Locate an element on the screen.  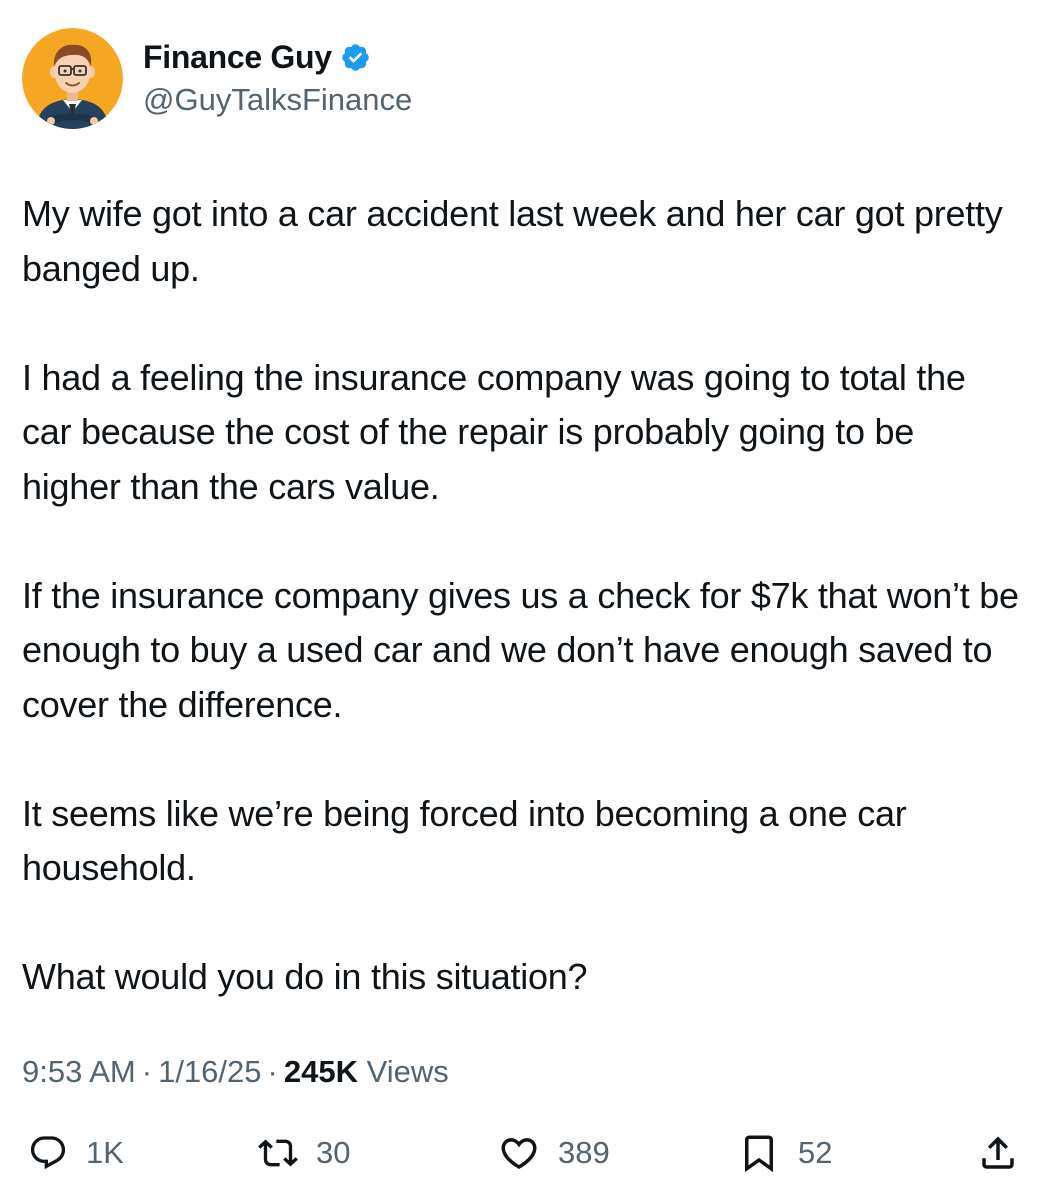
author-avatar is located at coordinates (72, 78).